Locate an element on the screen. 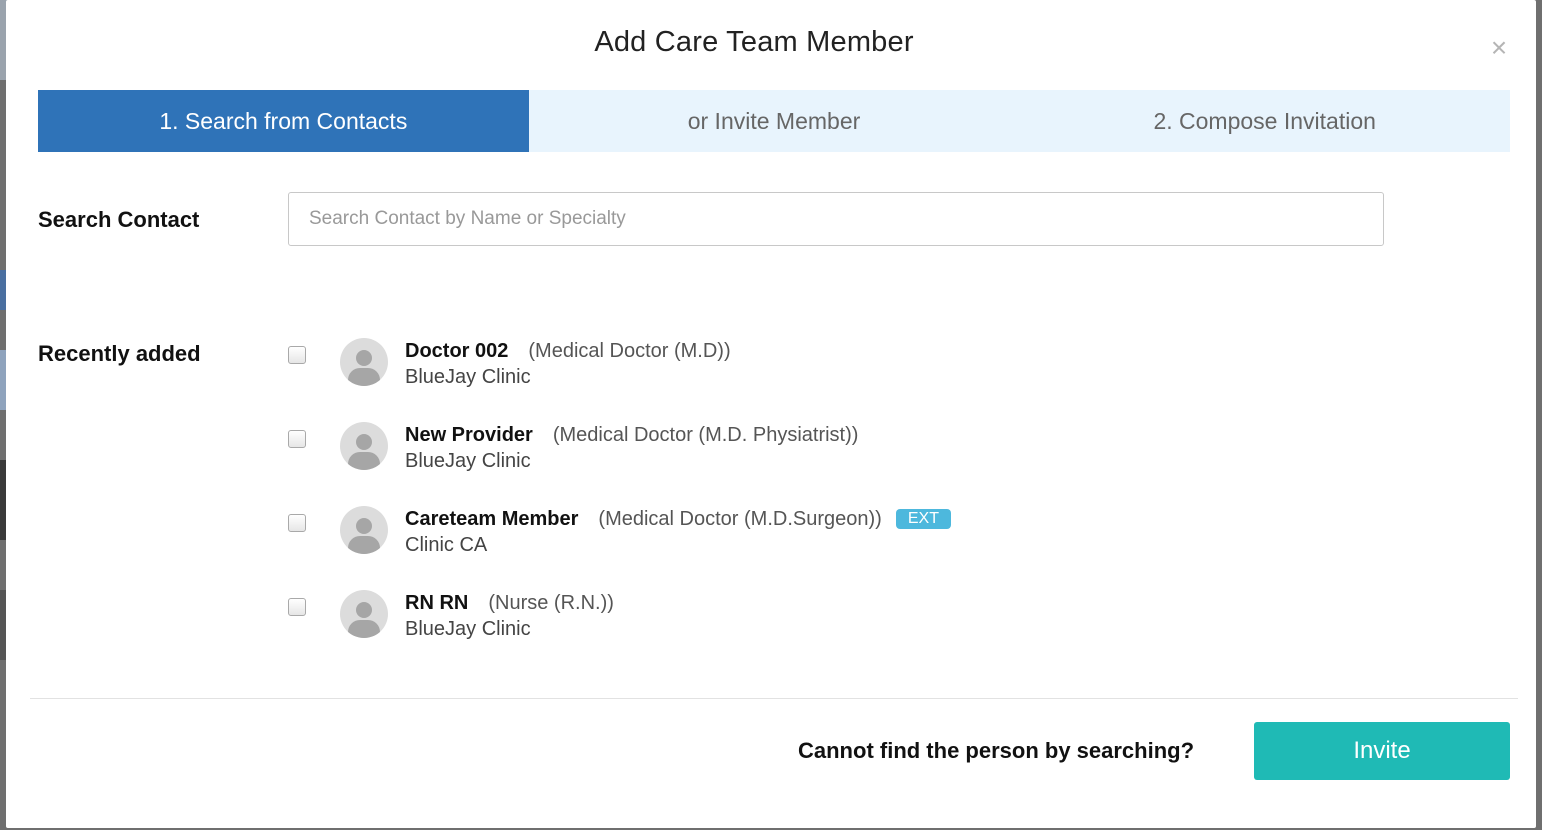  search-contact-label: Search Contact is located at coordinates (119, 219).